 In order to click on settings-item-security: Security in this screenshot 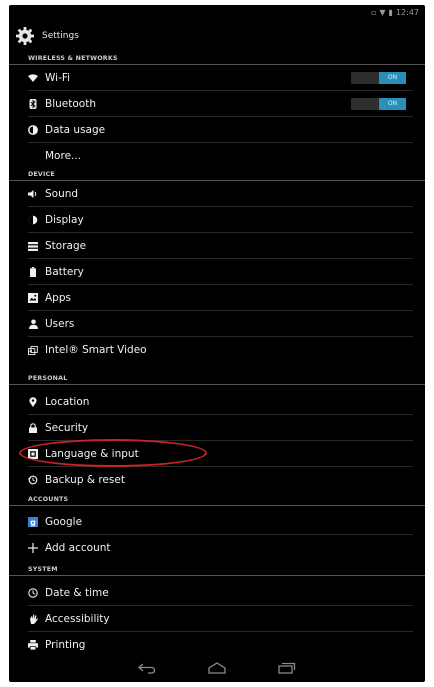, I will do `click(217, 428)`.